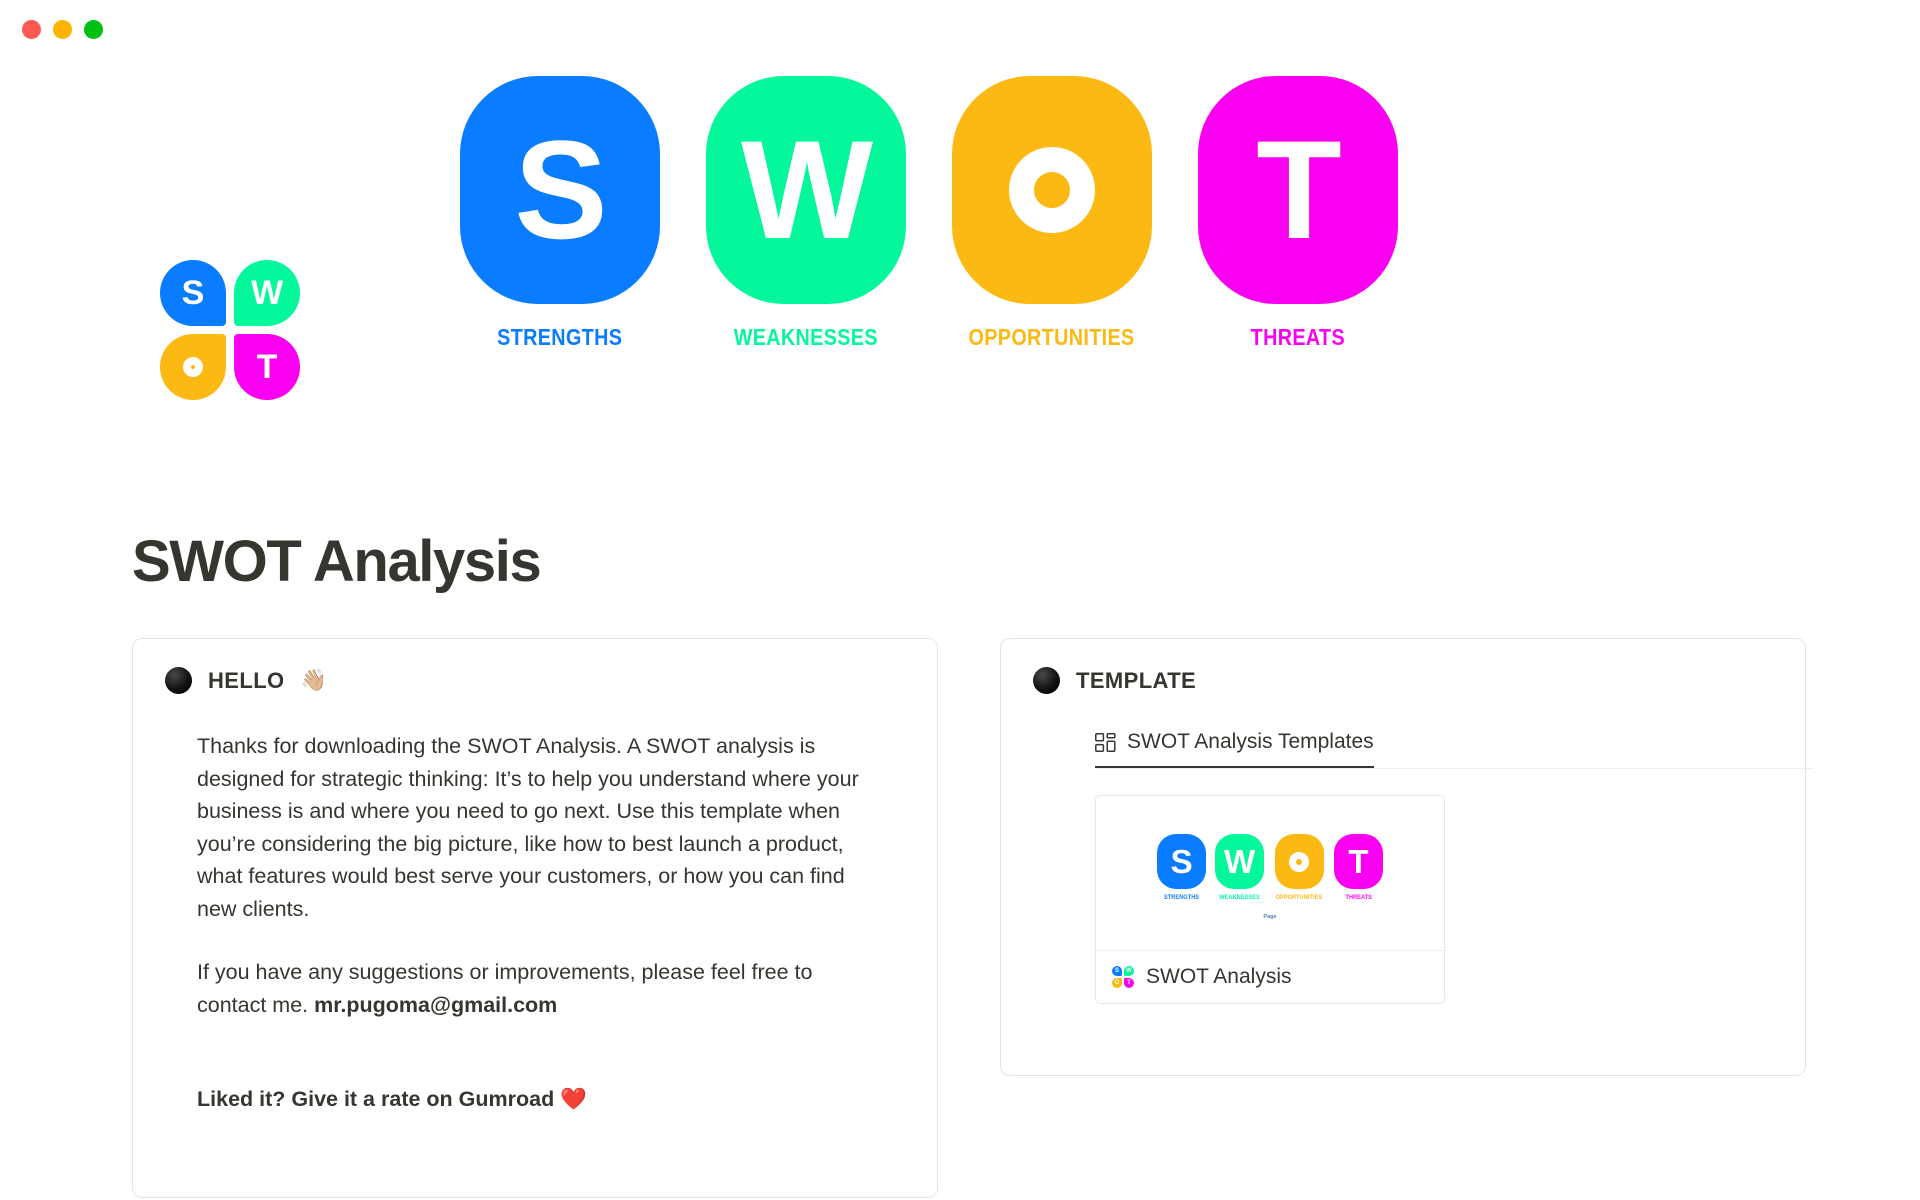  Describe the element at coordinates (313, 680) in the screenshot. I see `waving-hand-icon: 👋🏼` at that location.